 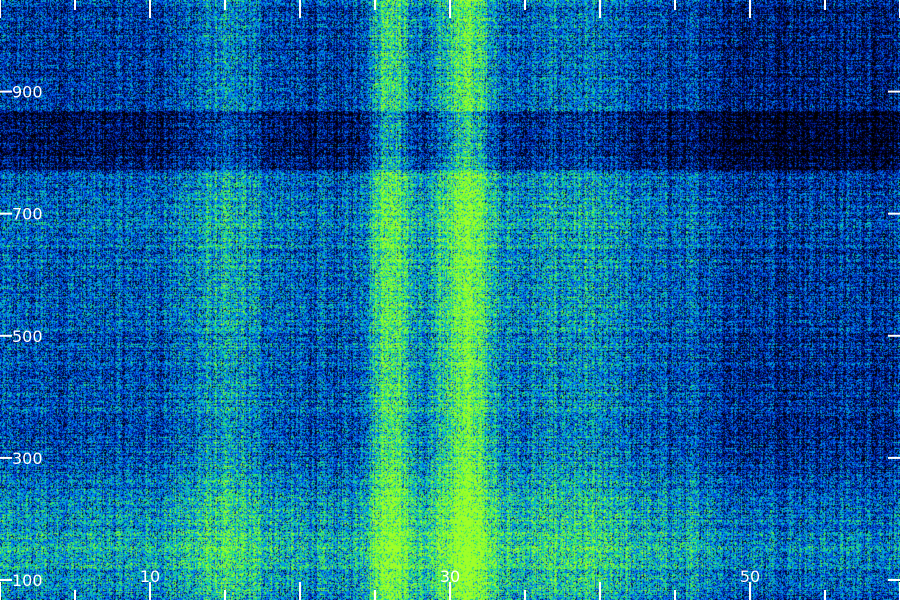 What do you see at coordinates (27, 580) in the screenshot?
I see `y-tick-label: 100` at bounding box center [27, 580].